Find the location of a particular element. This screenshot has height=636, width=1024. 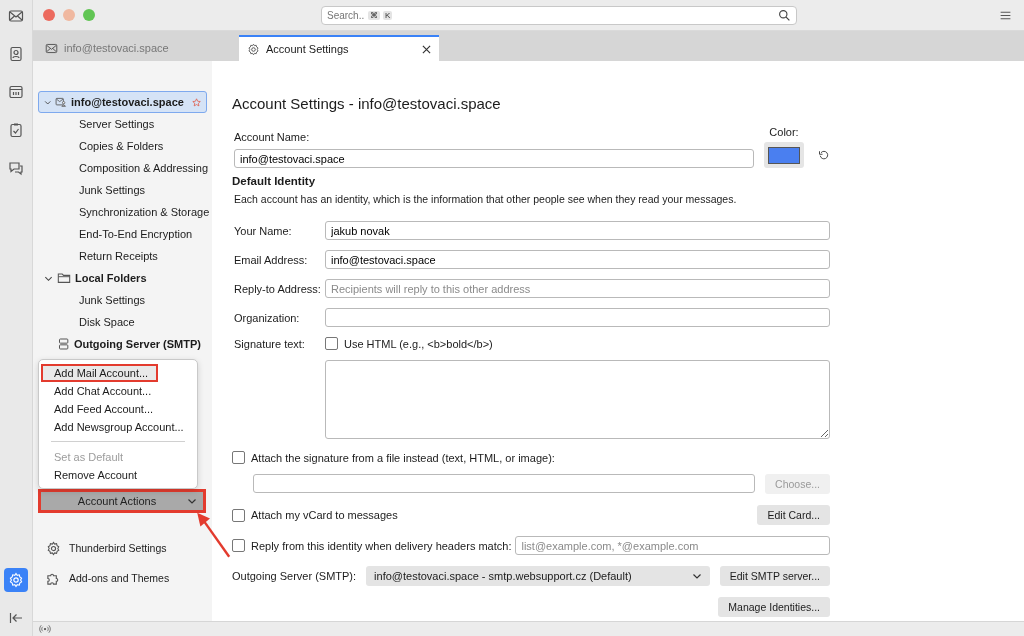

headers-field: list@example.com, *@example.com is located at coordinates (672, 545).